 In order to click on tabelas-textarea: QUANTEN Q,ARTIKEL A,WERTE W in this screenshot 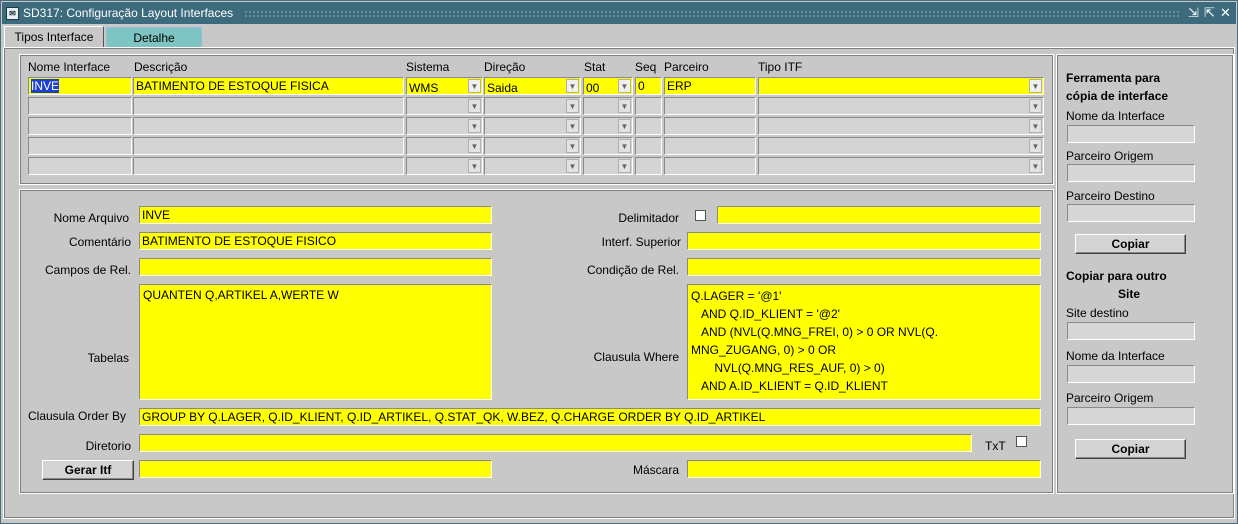, I will do `click(315, 342)`.